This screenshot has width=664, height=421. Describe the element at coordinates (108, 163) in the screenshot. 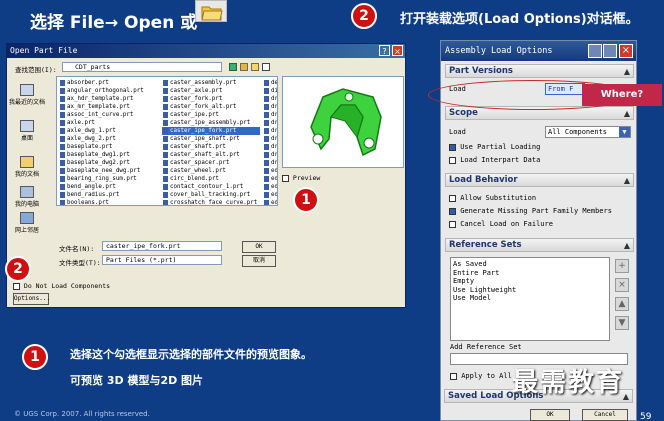

I see `file-item: baseplate_dwg2.prt` at that location.